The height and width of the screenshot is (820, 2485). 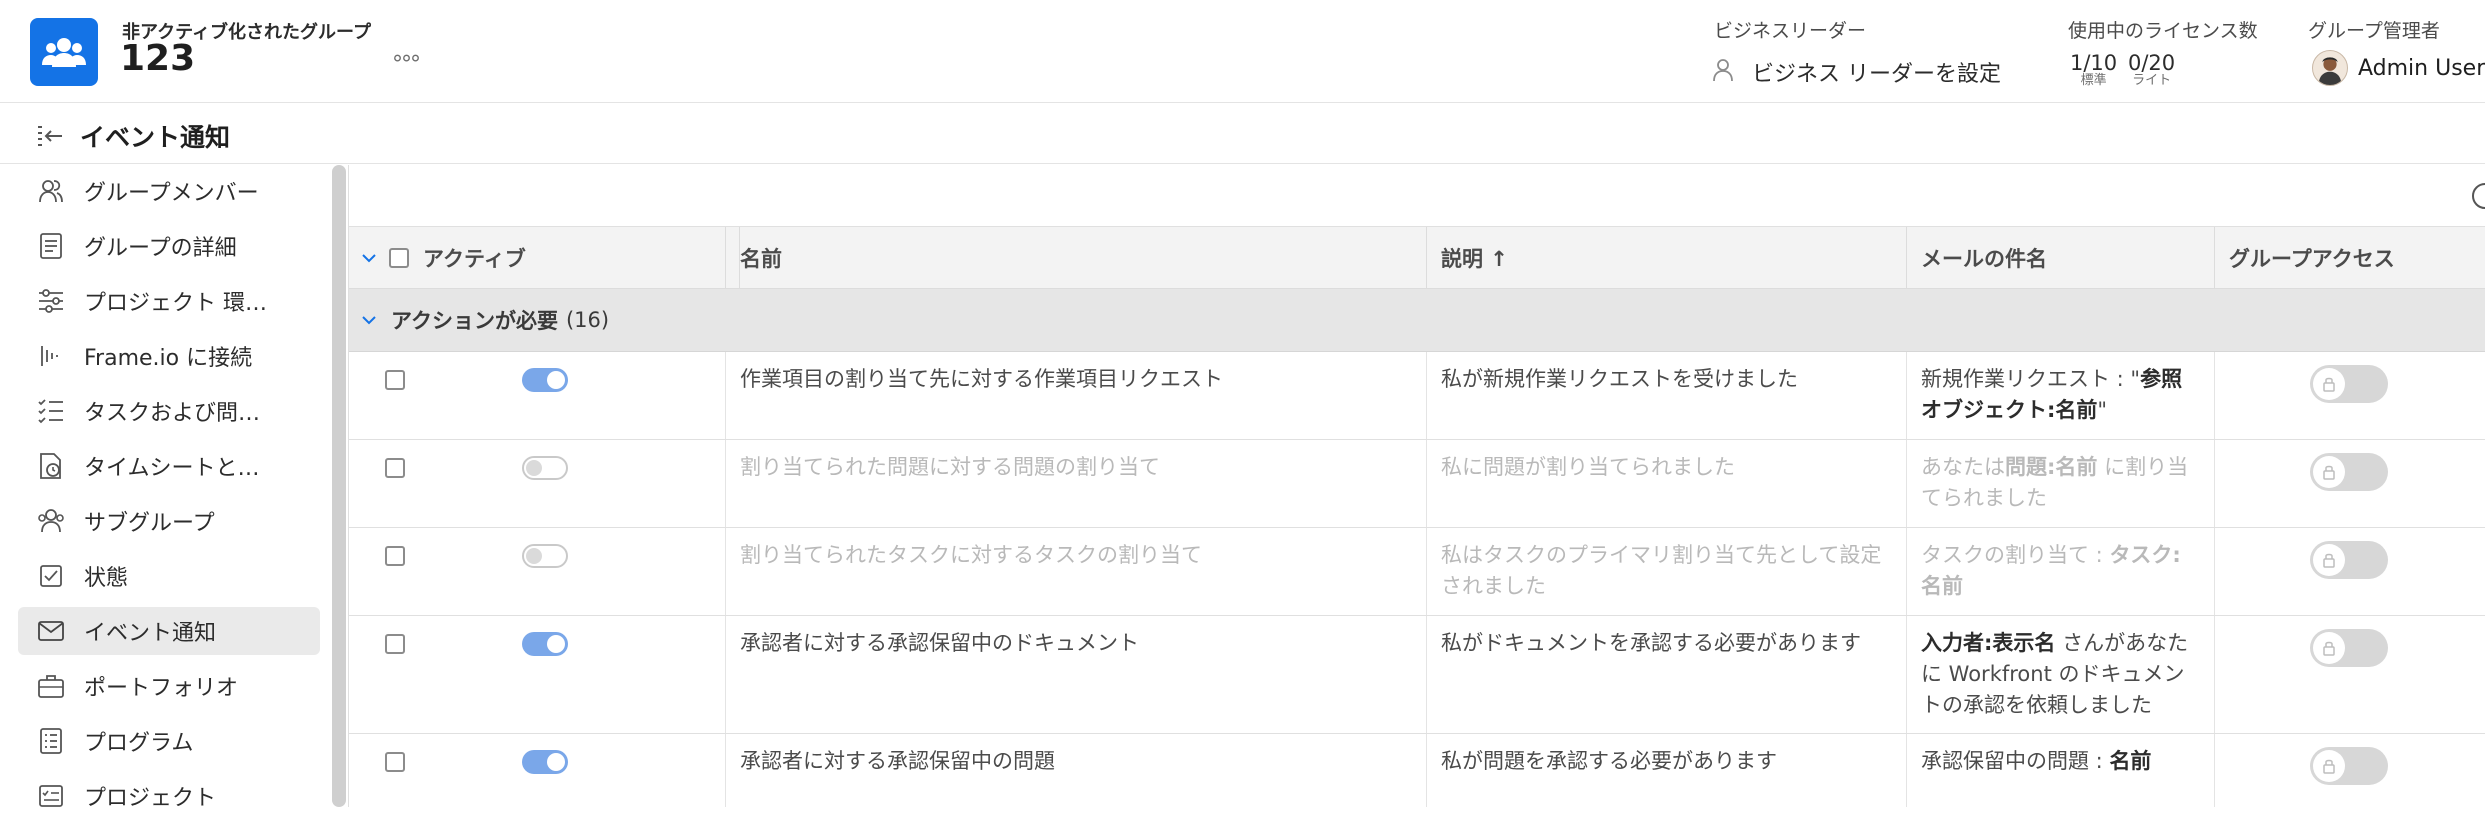 I want to click on group-header-row: アクションが必要 (16), so click(x=1417, y=320).